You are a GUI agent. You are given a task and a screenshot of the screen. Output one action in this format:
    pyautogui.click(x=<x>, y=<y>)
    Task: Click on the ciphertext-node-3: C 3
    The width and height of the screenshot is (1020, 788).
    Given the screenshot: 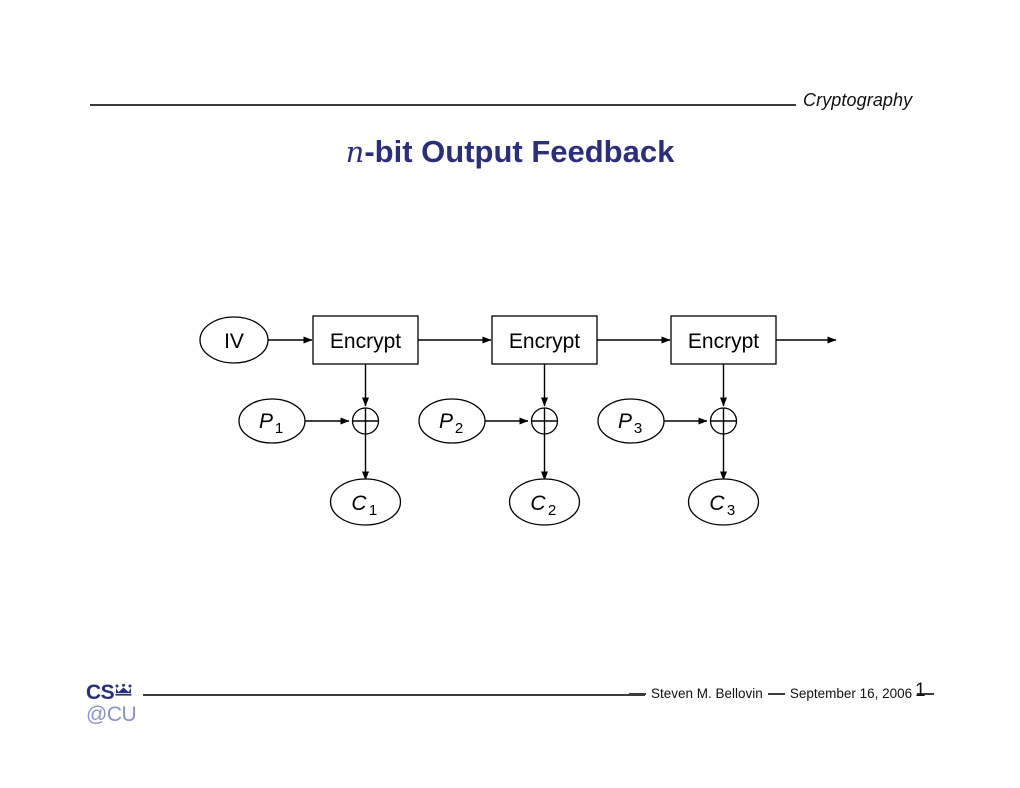 What is the action you would take?
    pyautogui.click(x=723, y=502)
    